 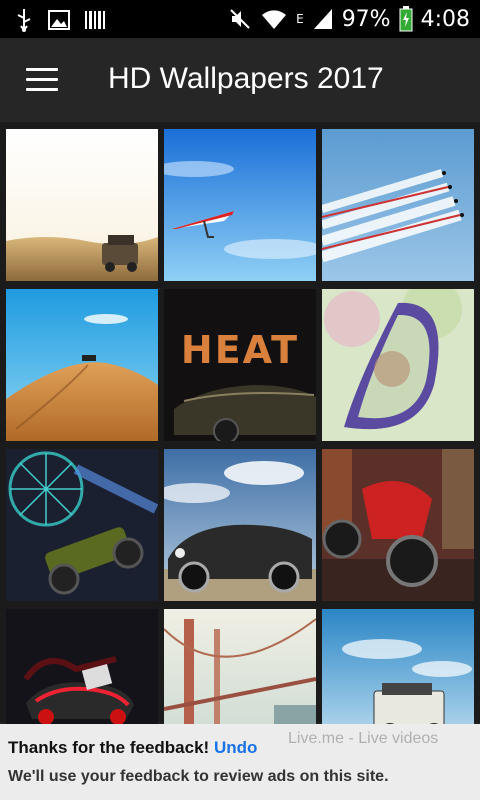 I want to click on wallpaper-thumbnail-desert-dune, so click(x=82, y=365).